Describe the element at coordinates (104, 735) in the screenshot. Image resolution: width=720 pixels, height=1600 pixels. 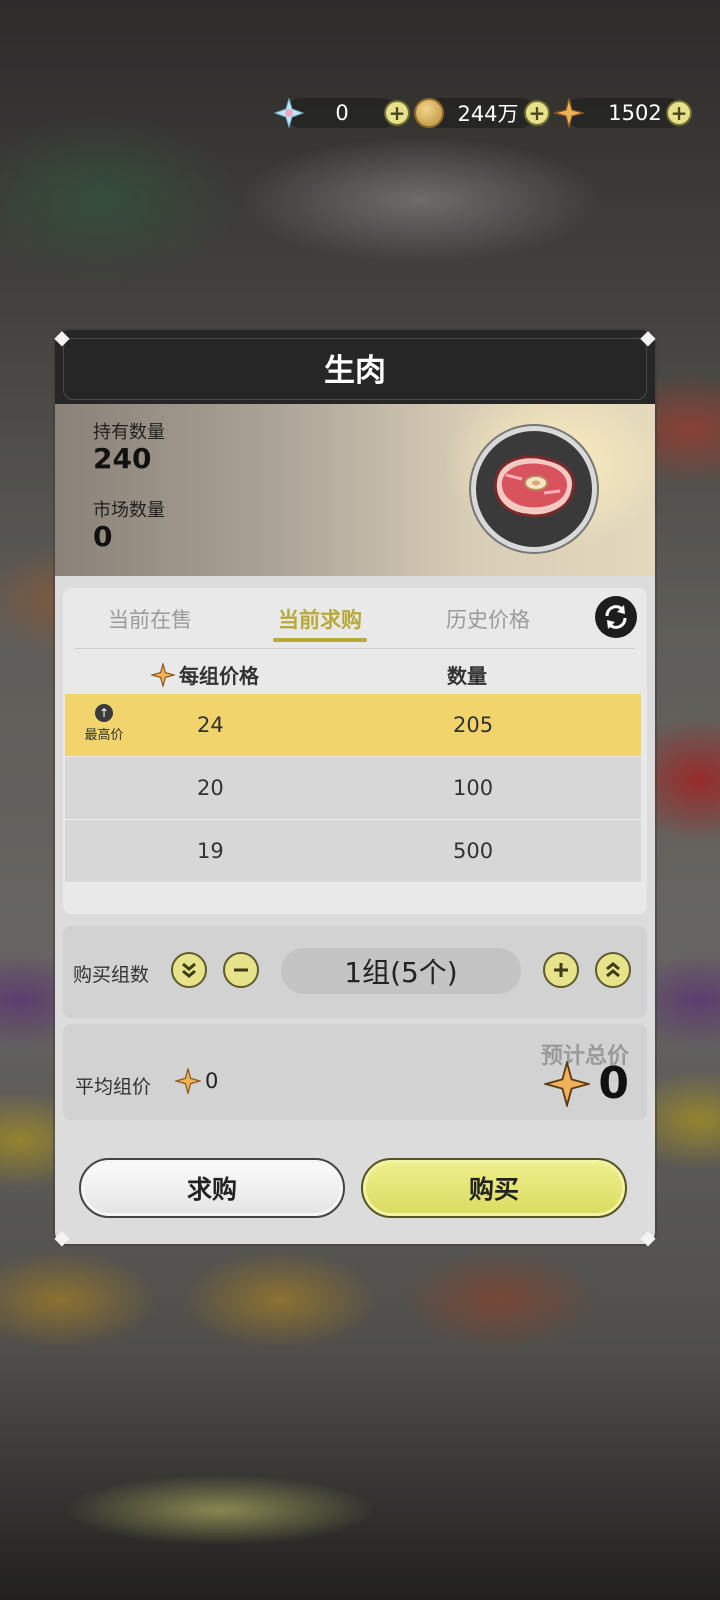
I see `top-price-label: 最高价` at that location.